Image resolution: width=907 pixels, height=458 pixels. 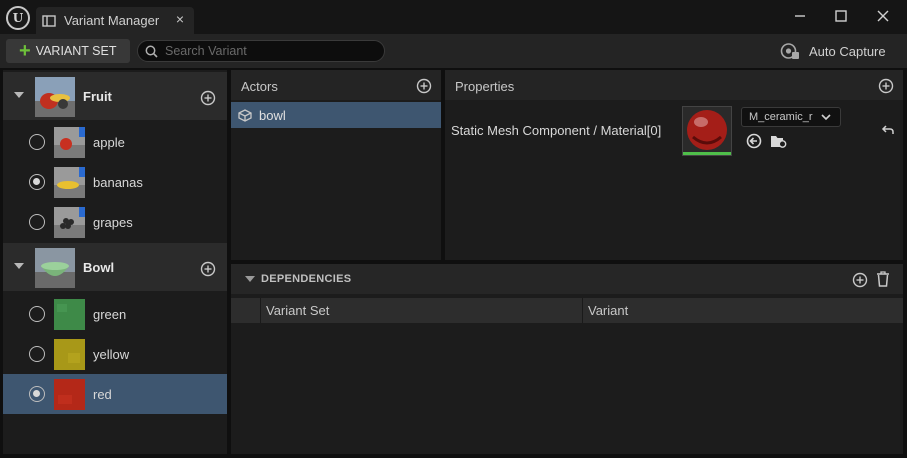 What do you see at coordinates (115, 96) in the screenshot?
I see `variant-set-fruit: Fruit` at bounding box center [115, 96].